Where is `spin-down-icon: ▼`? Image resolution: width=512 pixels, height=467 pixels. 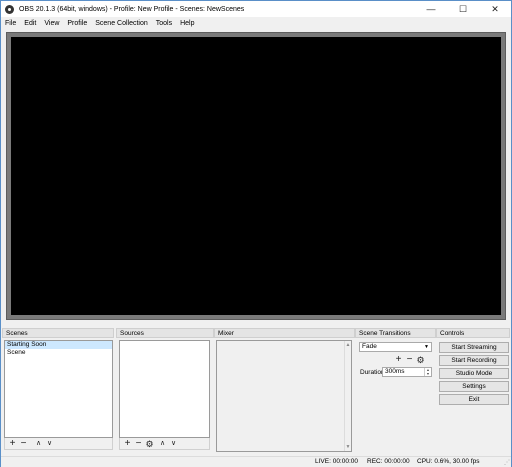 spin-down-icon: ▼ is located at coordinates (428, 374).